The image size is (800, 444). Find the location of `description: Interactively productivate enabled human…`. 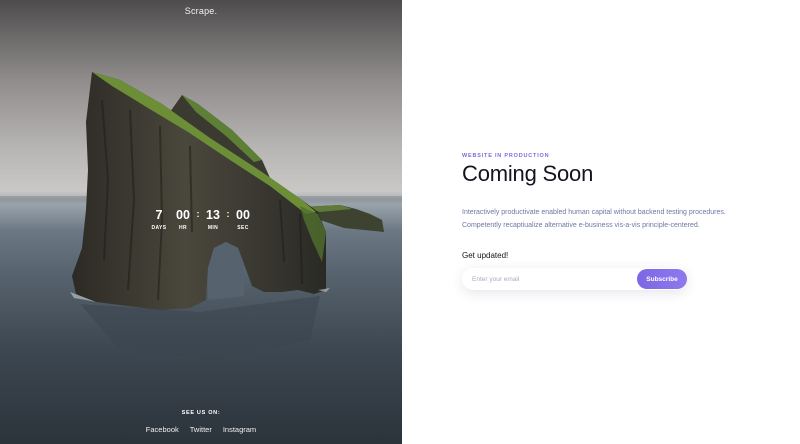

description: Interactively productivate enabled human… is located at coordinates (607, 219).